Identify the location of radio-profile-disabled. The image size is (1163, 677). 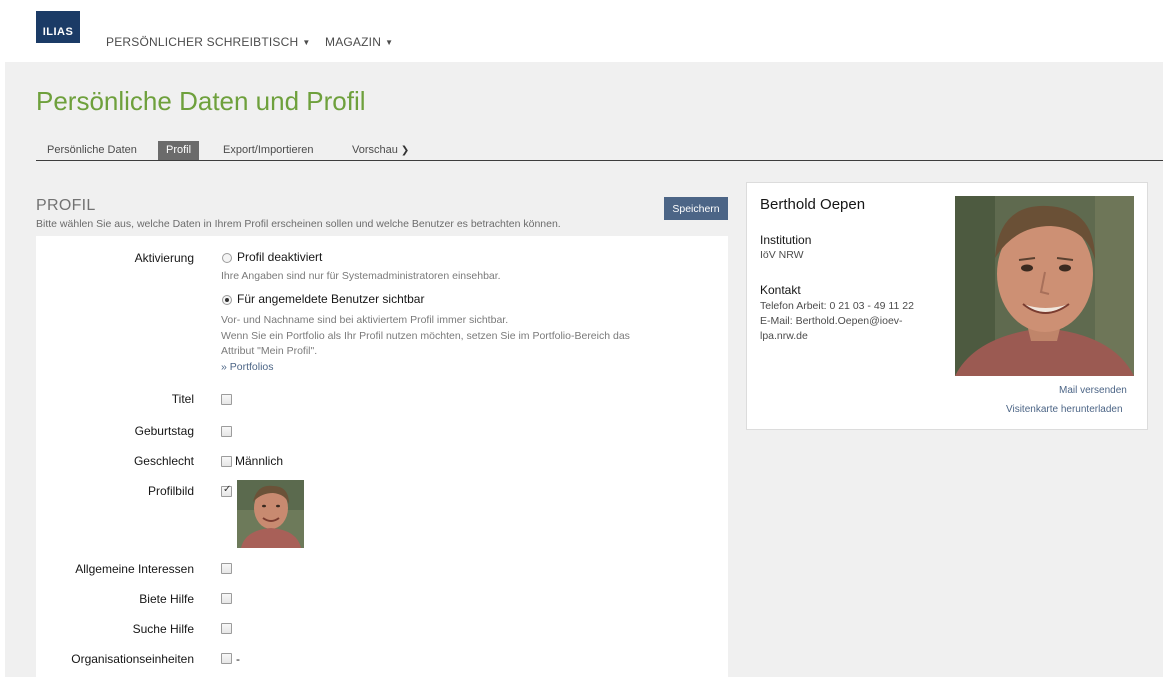
(227, 258).